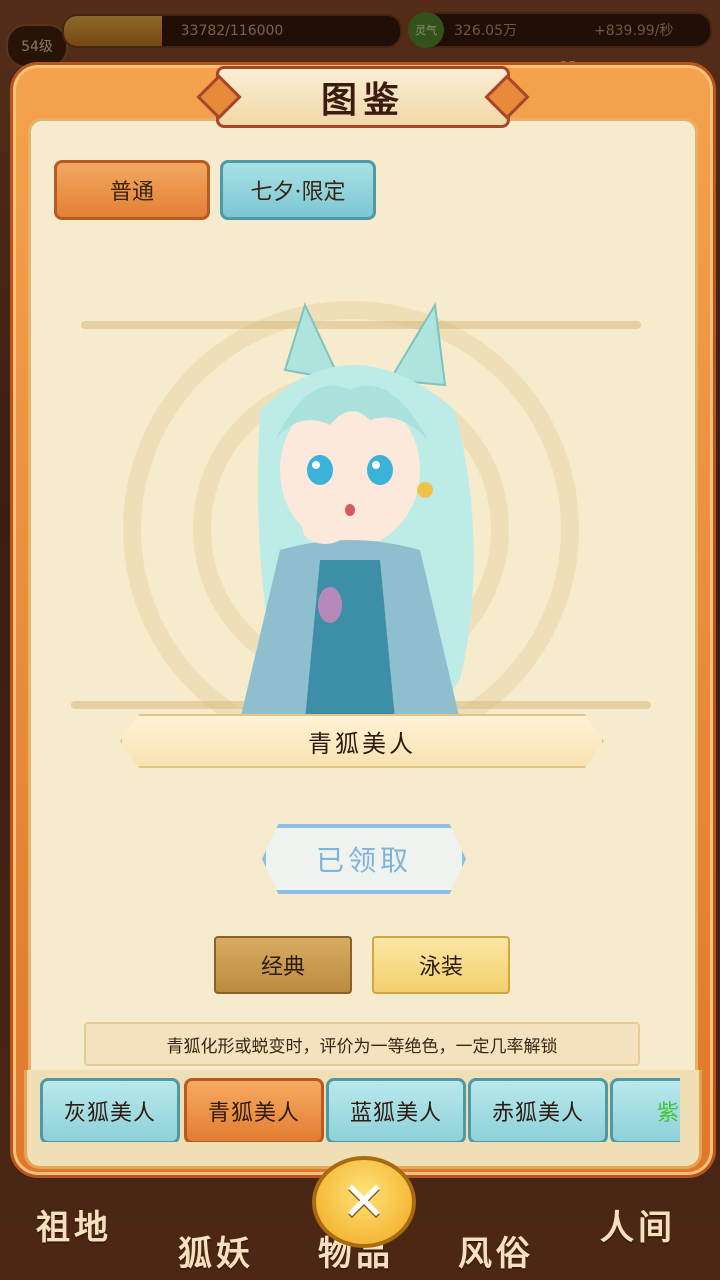  What do you see at coordinates (537, 1113) in the screenshot?
I see `list-item-label: 赤狐美人` at bounding box center [537, 1113].